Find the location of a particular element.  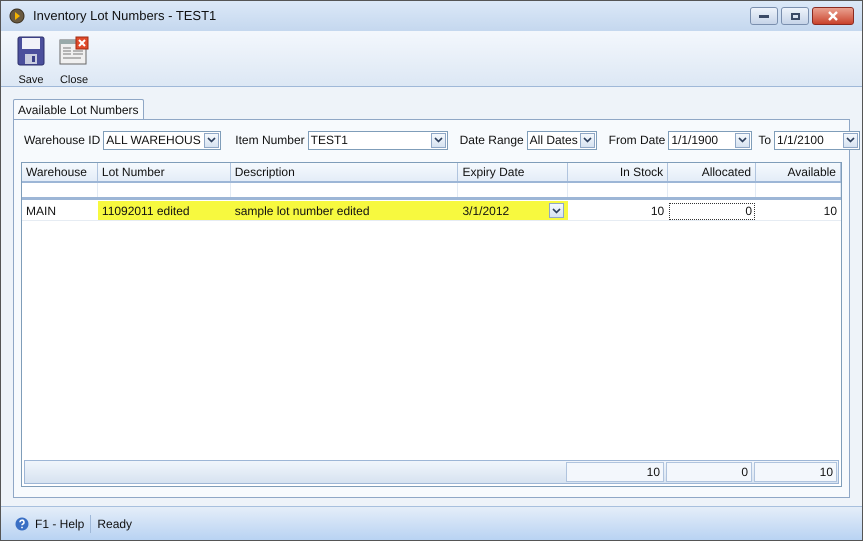

table-cell: 3/1/2012 is located at coordinates (513, 210).